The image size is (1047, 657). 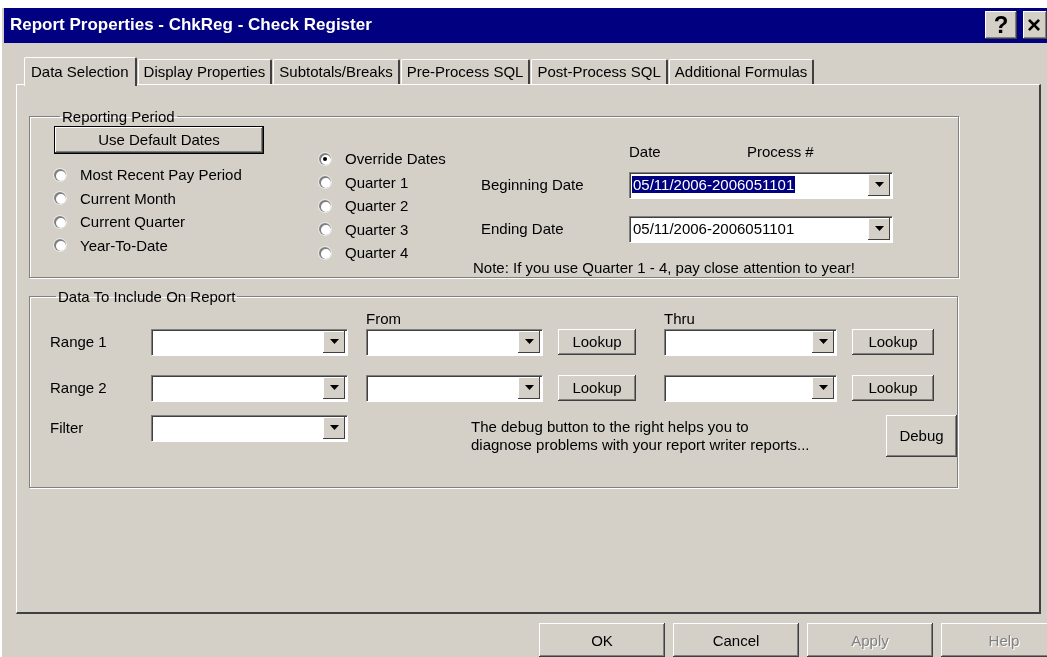 What do you see at coordinates (205, 71) in the screenshot?
I see `tab: Display Properties` at bounding box center [205, 71].